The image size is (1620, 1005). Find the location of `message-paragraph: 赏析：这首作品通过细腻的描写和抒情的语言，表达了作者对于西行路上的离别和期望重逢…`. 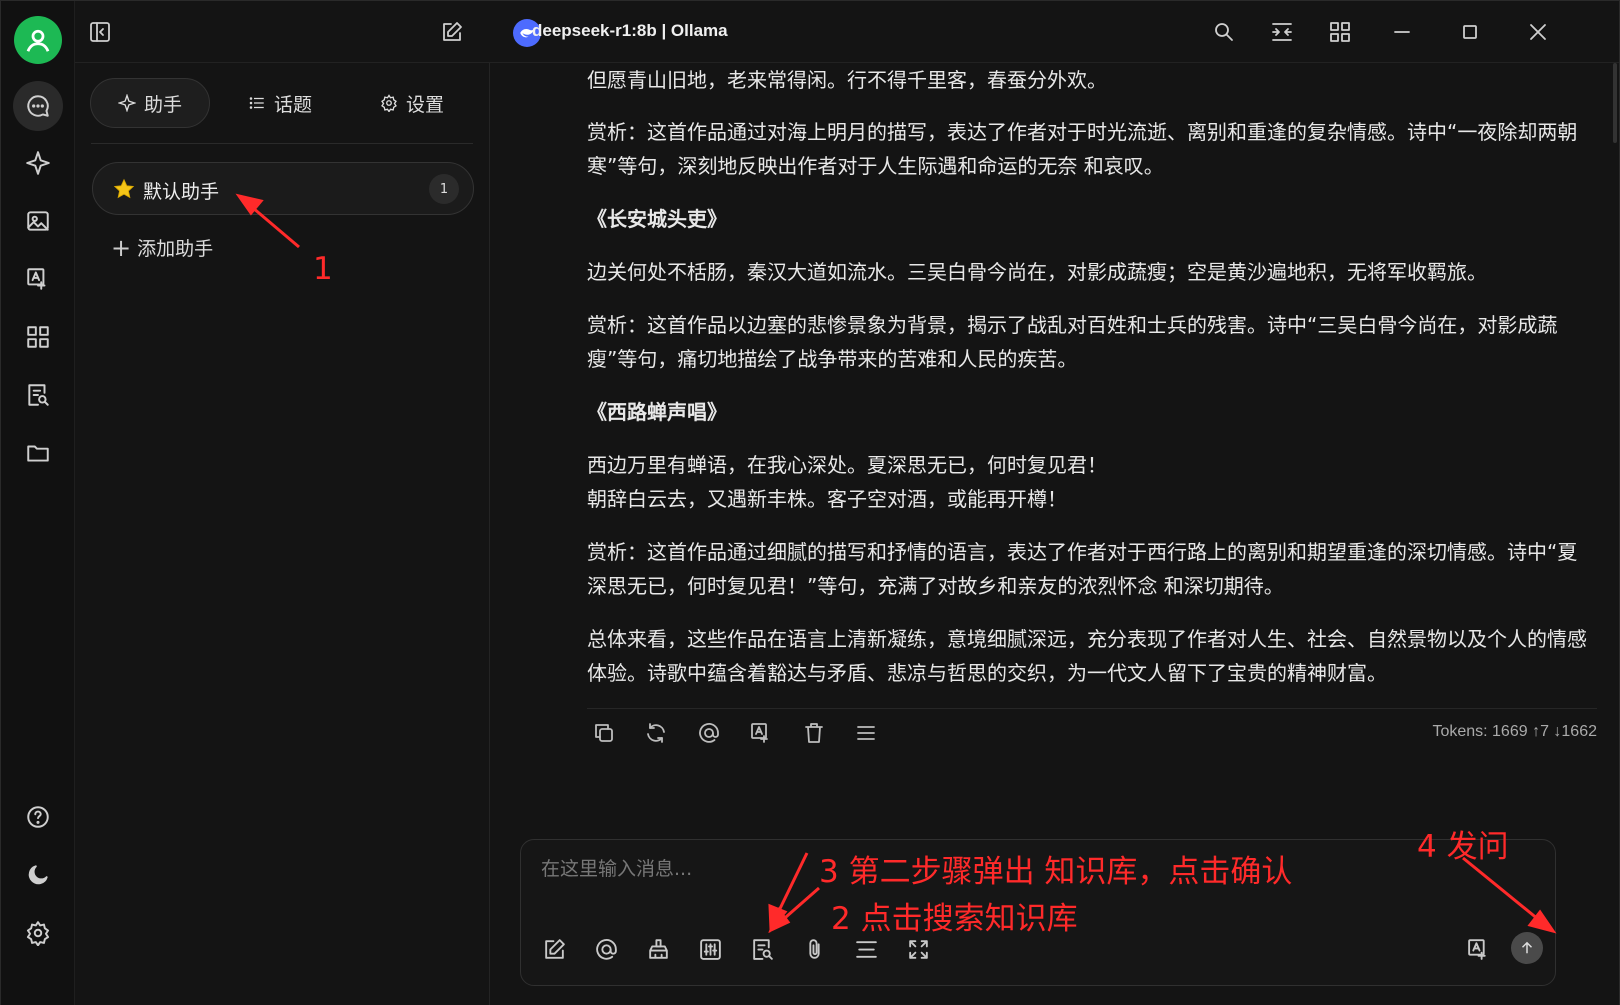

message-paragraph: 赏析：这首作品通过细腻的描写和抒情的语言，表达了作者对于西行路上的离别和期望重逢… is located at coordinates (1082, 569).